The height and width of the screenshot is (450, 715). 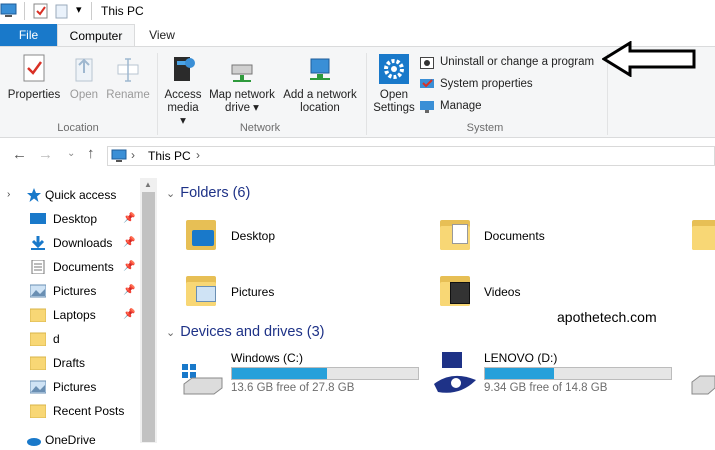 I want to click on folder-desktop-icon, so click(x=201, y=233).